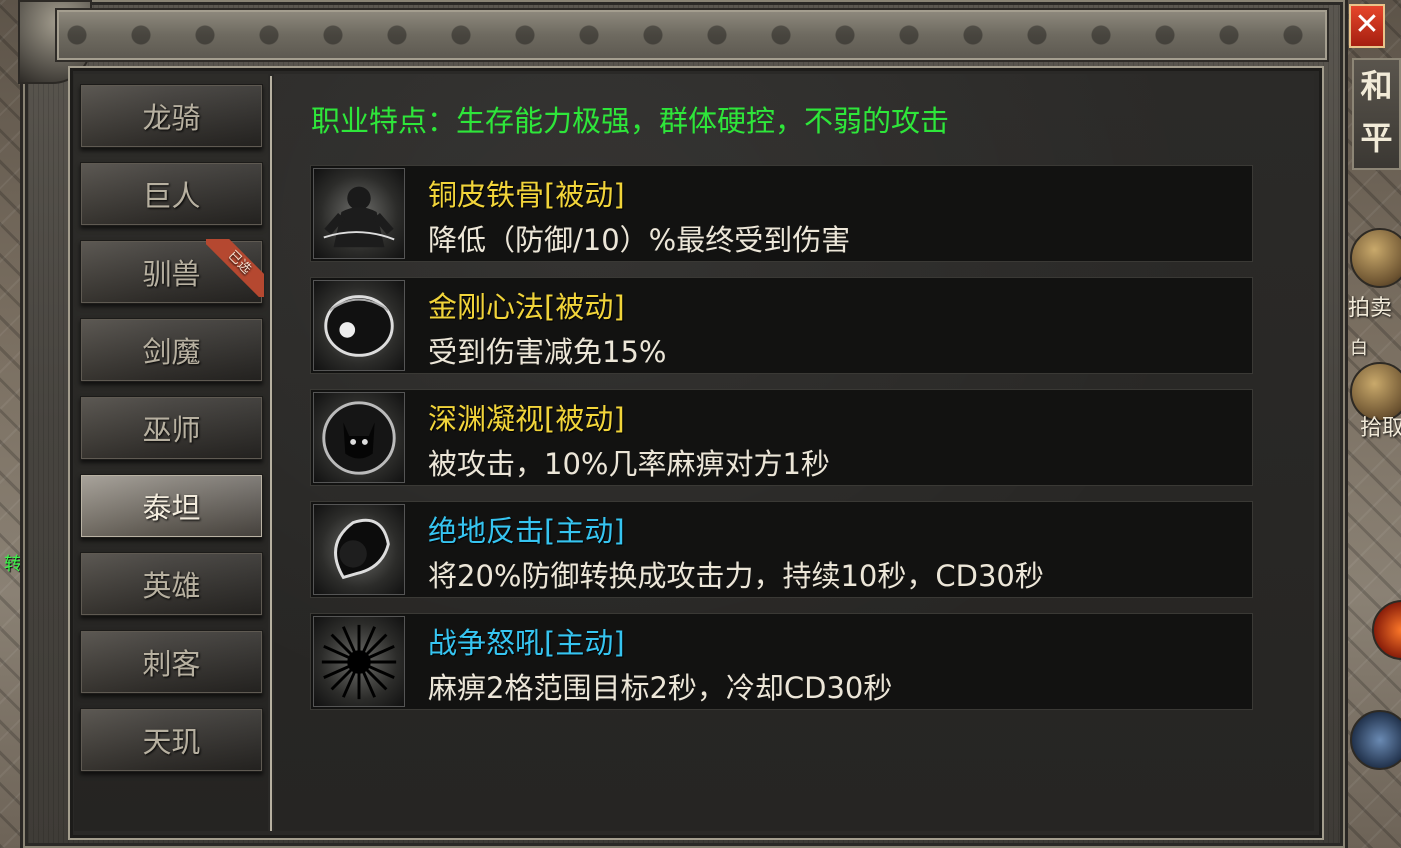  What do you see at coordinates (639, 240) in the screenshot?
I see `skill-description: 降低（防御/10）%最终受到伤害` at bounding box center [639, 240].